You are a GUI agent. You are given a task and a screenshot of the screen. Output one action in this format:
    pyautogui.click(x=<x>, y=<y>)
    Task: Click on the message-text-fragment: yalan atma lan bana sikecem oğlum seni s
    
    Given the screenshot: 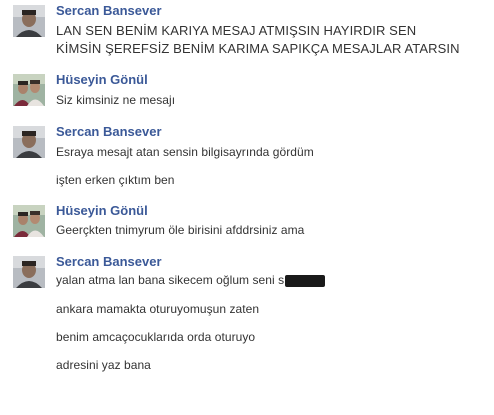 What is the action you would take?
    pyautogui.click(x=170, y=280)
    